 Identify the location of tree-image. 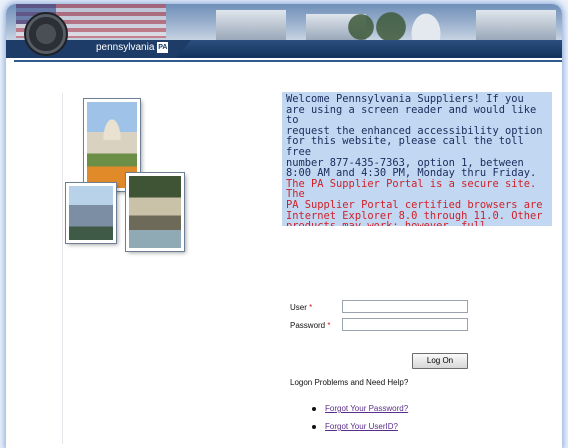
(391, 27).